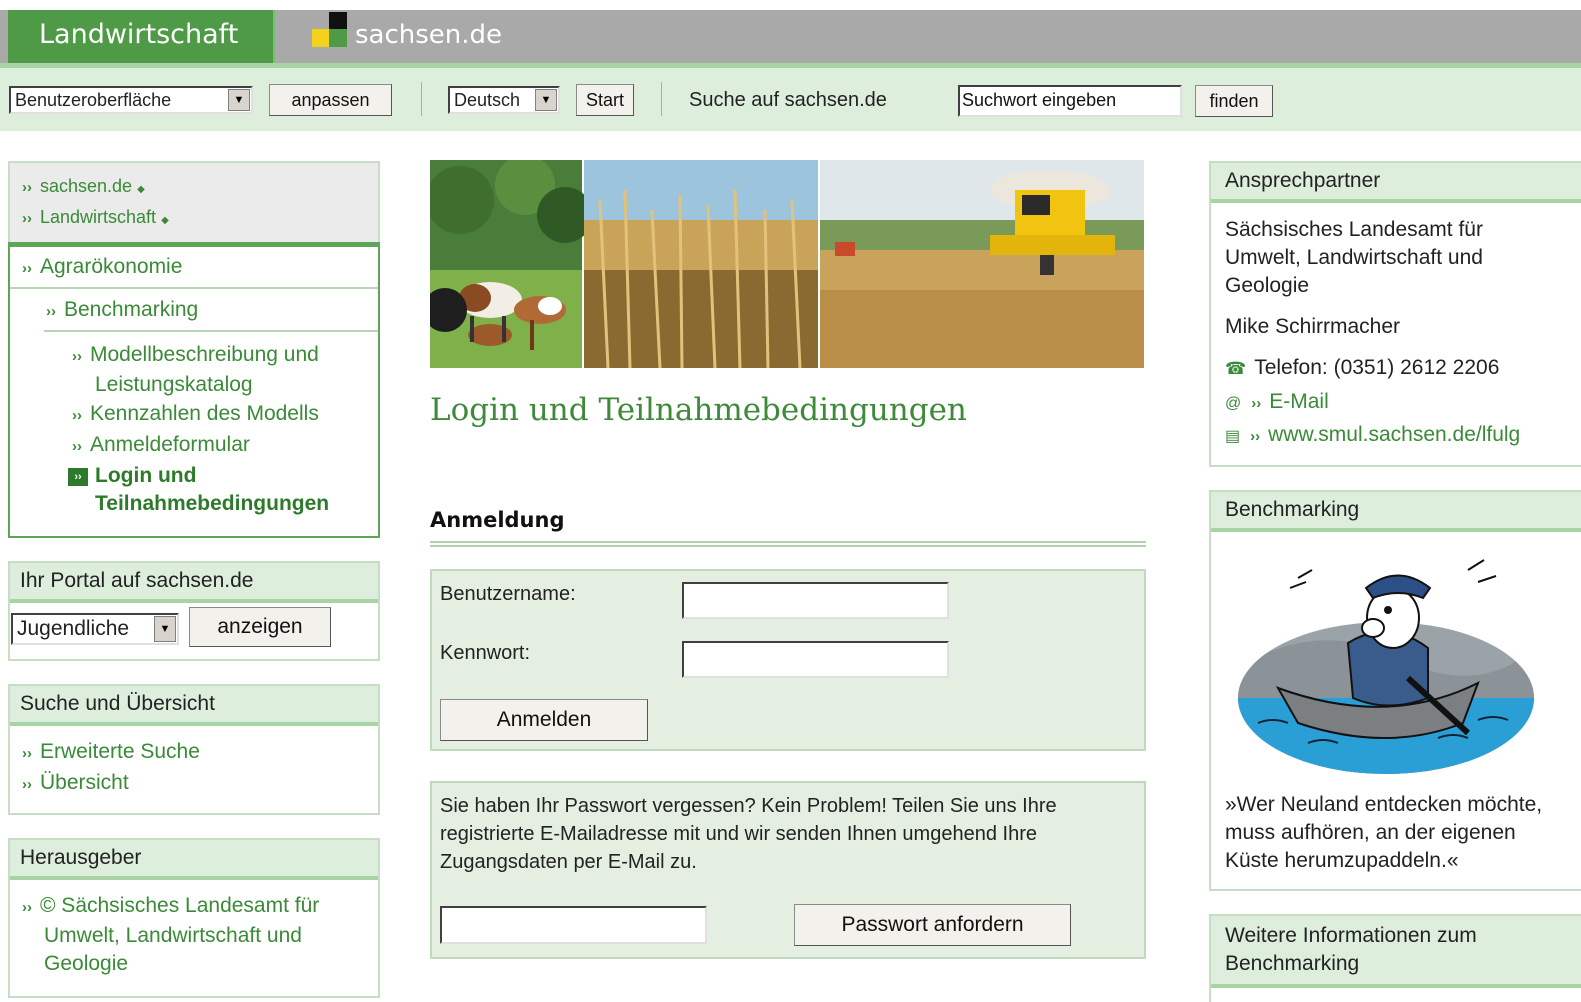 The width and height of the screenshot is (1581, 1002). Describe the element at coordinates (141, 36) in the screenshot. I see `tab-landwirtschaft: Landwirtschaft` at that location.